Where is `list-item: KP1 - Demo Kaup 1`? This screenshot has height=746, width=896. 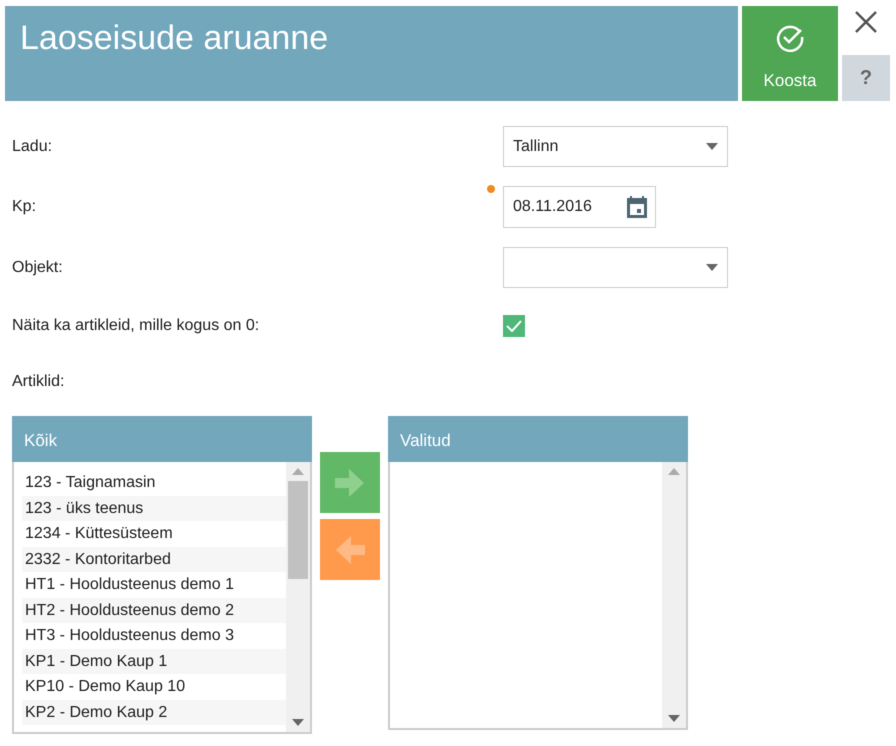 list-item: KP1 - Demo Kaup 1 is located at coordinates (154, 661).